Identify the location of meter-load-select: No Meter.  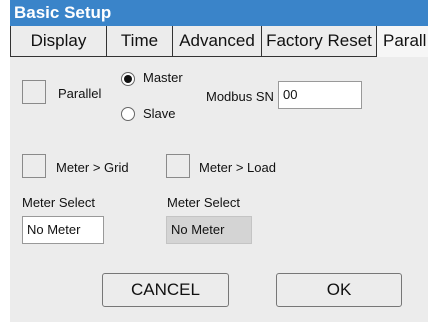
(209, 230).